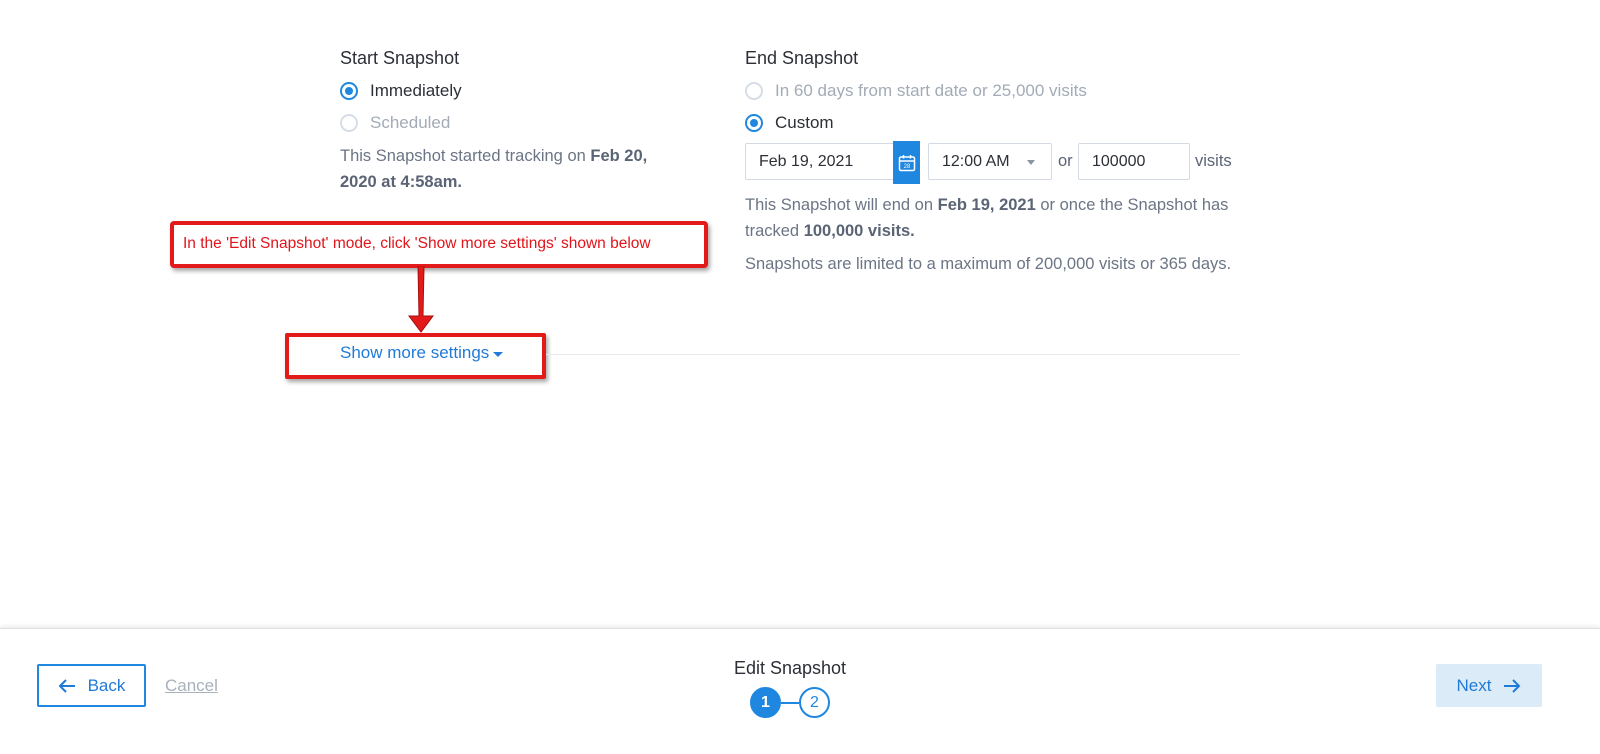 The image size is (1600, 754). What do you see at coordinates (802, 58) in the screenshot?
I see `end-snapshot-title: End Snapshot` at bounding box center [802, 58].